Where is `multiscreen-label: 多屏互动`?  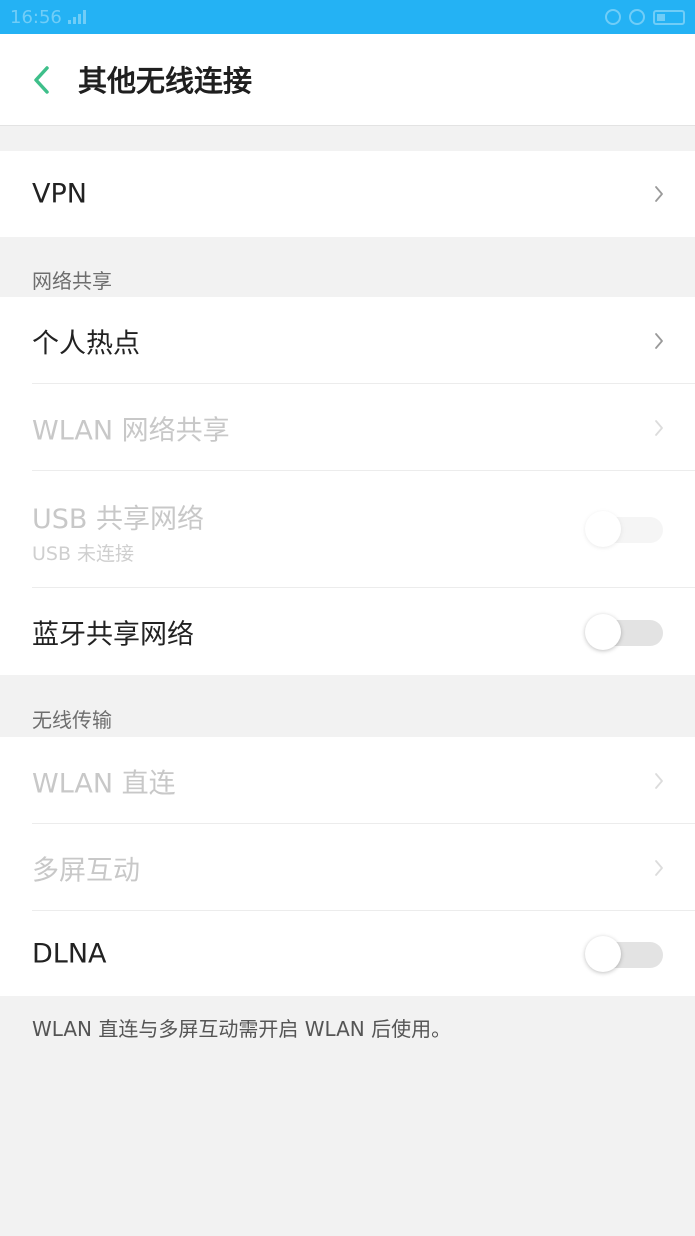 multiscreen-label: 多屏互动 is located at coordinates (86, 870).